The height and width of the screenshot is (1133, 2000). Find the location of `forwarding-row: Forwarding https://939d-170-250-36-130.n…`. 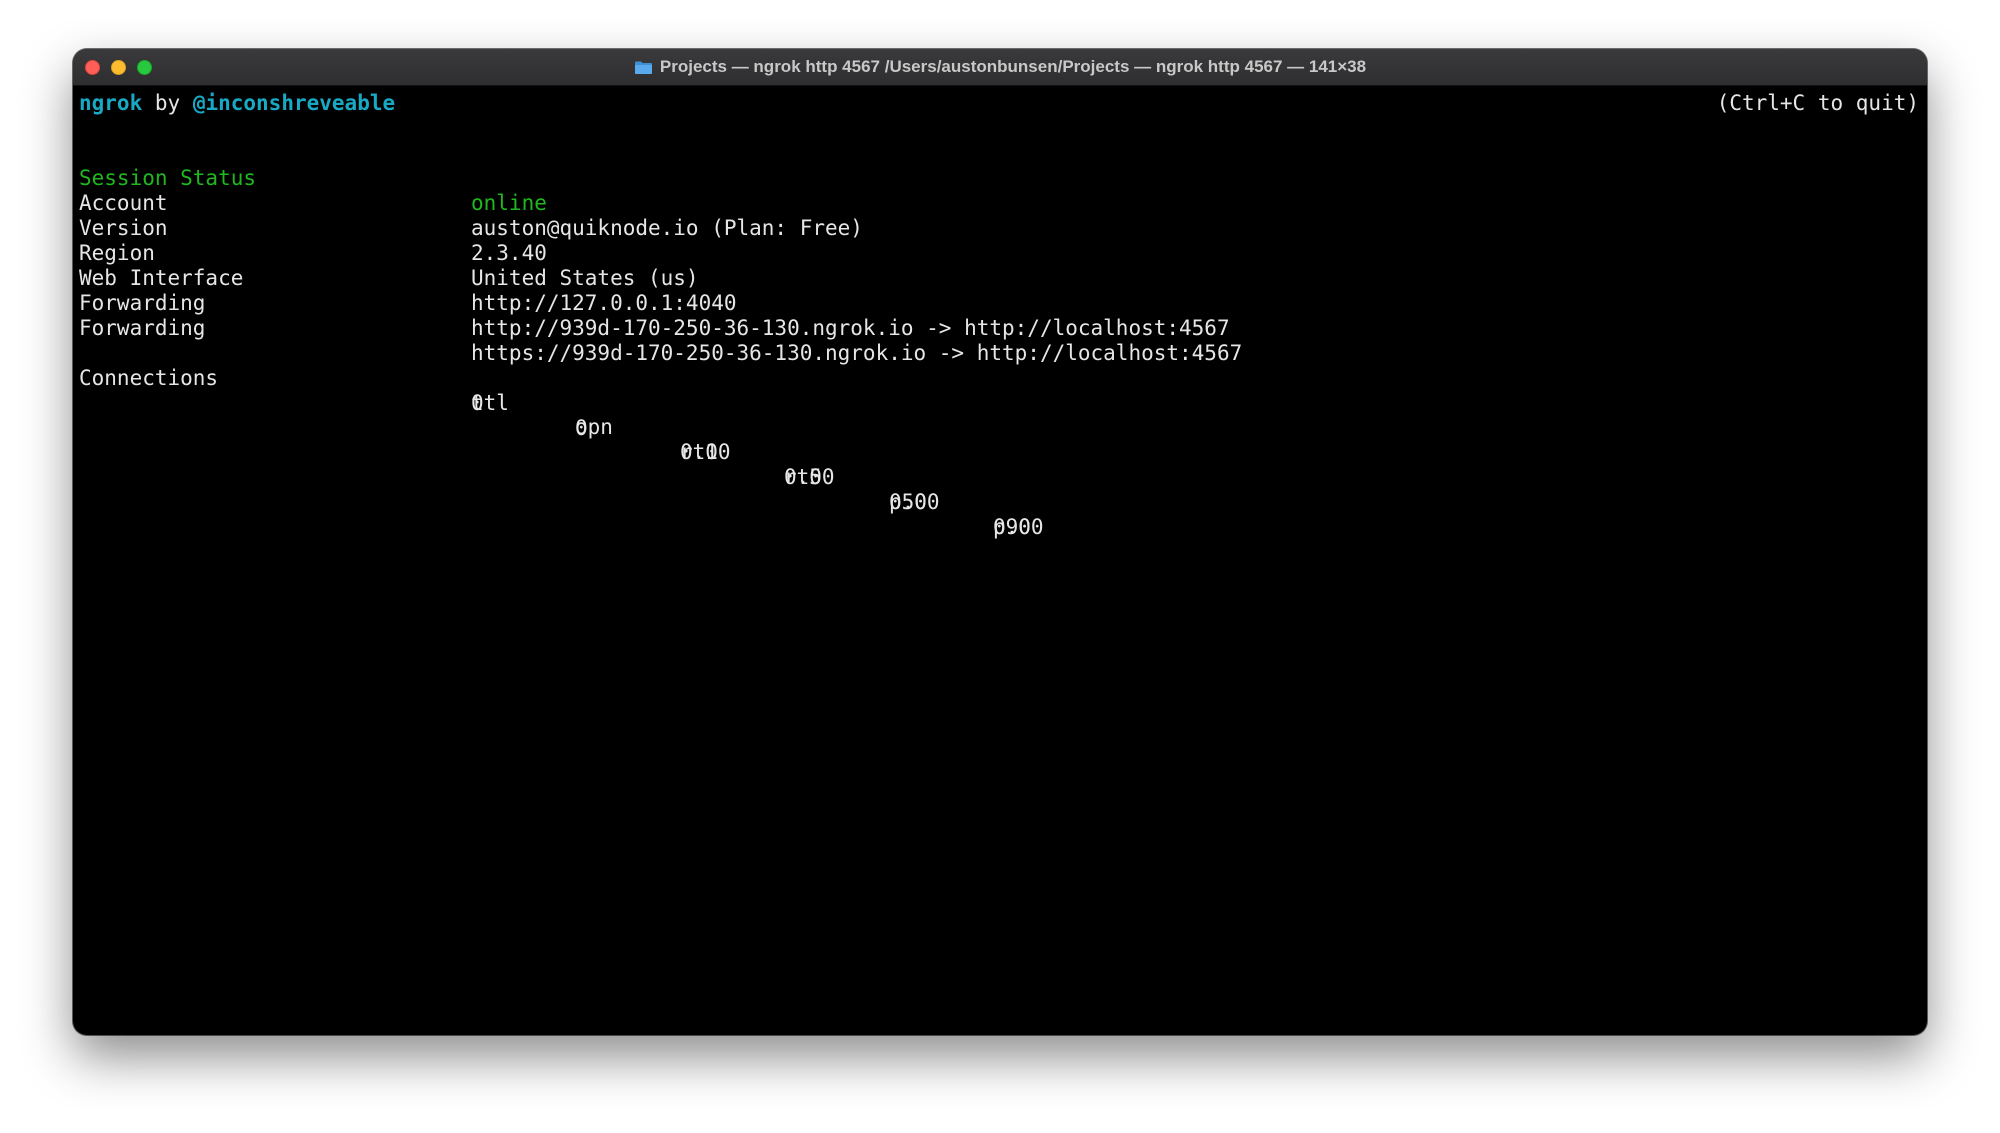

forwarding-row: Forwarding https://939d-170-250-36-130.n… is located at coordinates (779, 328).